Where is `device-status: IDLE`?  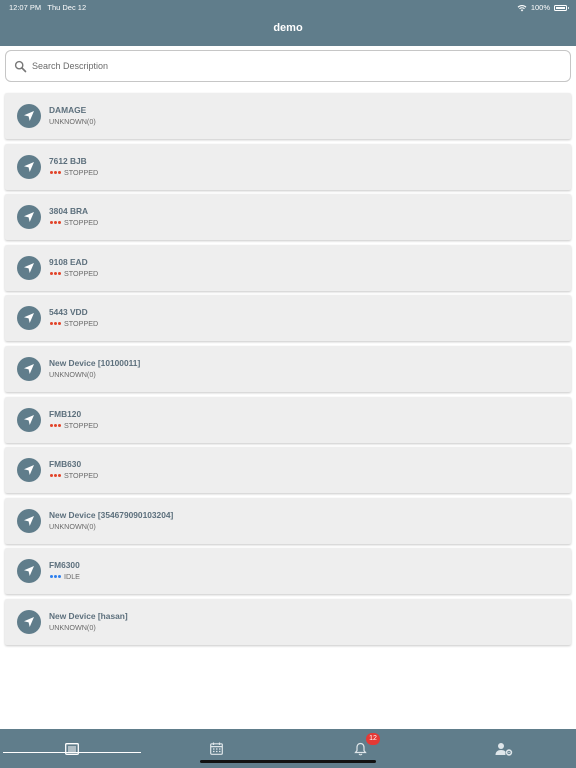
device-status: IDLE is located at coordinates (64, 576).